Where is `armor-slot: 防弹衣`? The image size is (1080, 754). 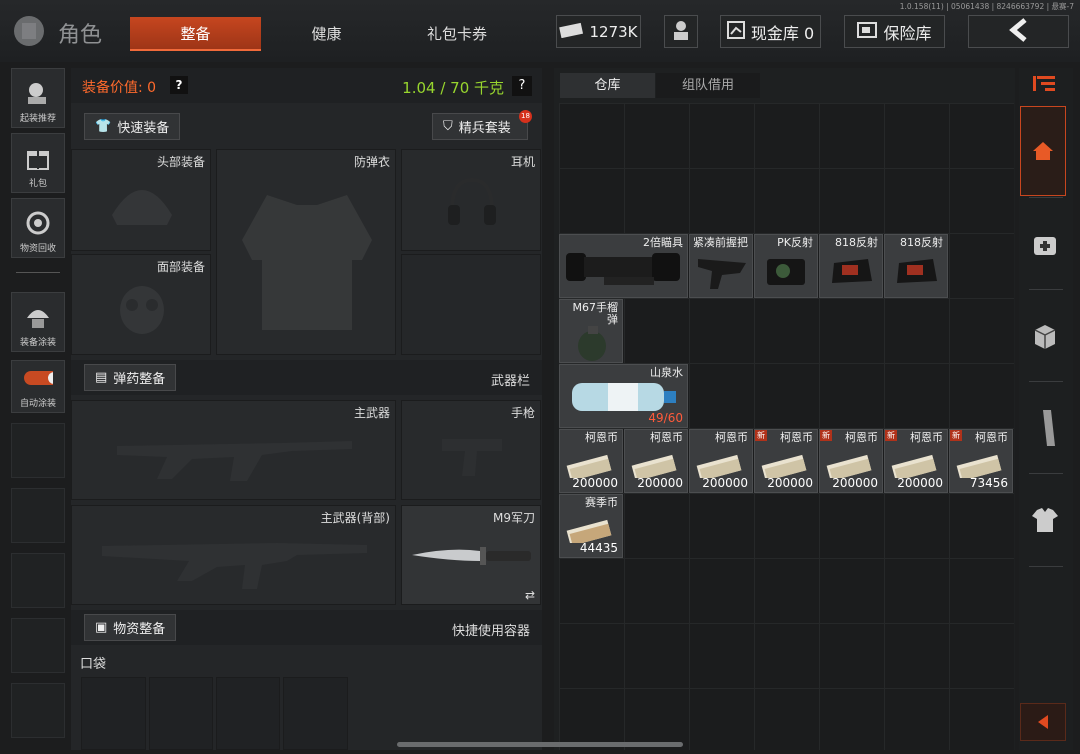
armor-slot: 防弹衣 is located at coordinates (306, 252).